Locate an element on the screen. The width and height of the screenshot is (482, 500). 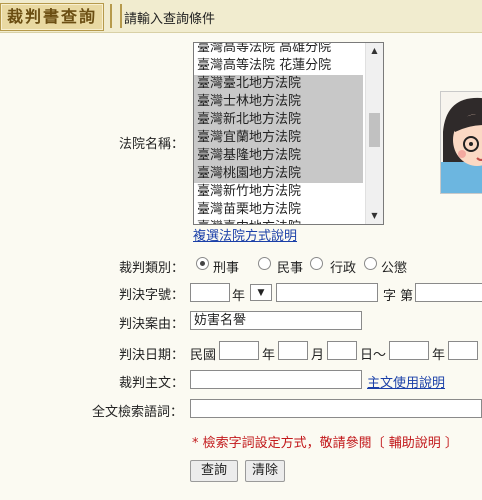
court-help-link: 複選法院方式說明 is located at coordinates (245, 234).